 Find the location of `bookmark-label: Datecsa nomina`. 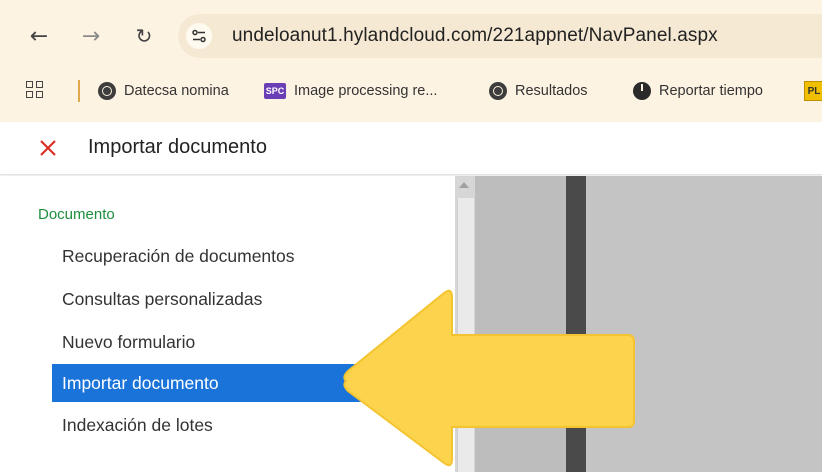

bookmark-label: Datecsa nomina is located at coordinates (176, 91).